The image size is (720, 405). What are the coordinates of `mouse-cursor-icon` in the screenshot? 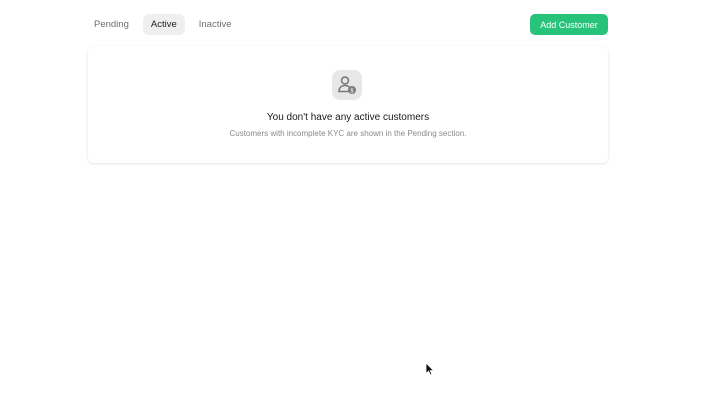 It's located at (430, 369).